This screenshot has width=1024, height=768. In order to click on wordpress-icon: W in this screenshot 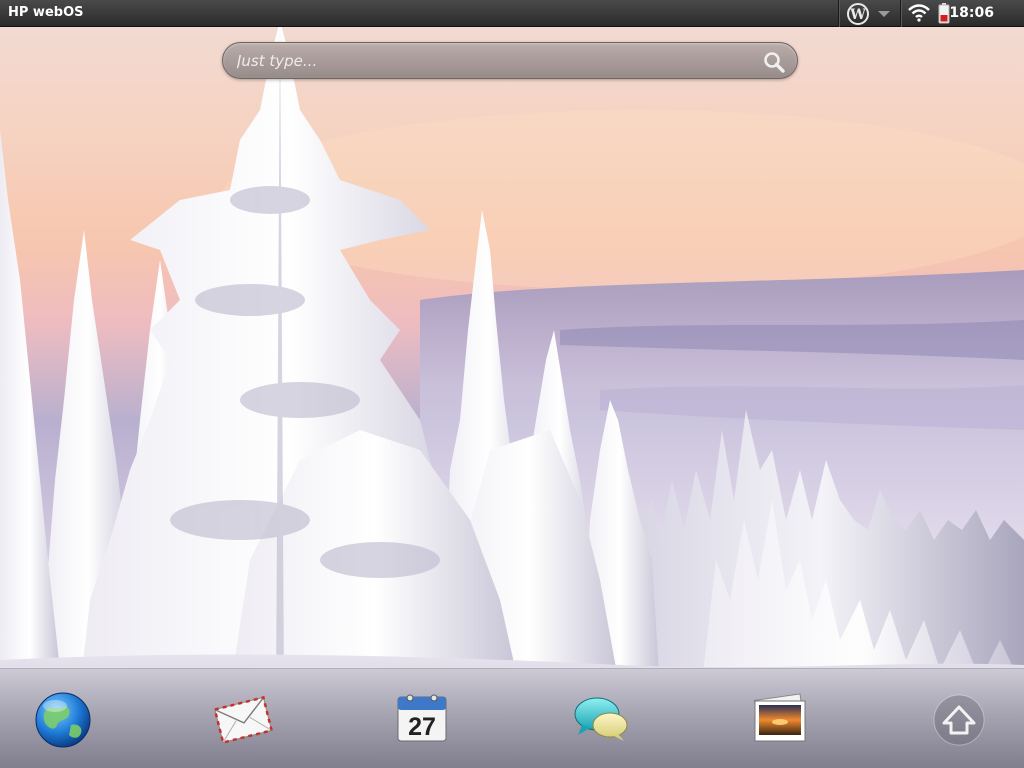, I will do `click(858, 14)`.